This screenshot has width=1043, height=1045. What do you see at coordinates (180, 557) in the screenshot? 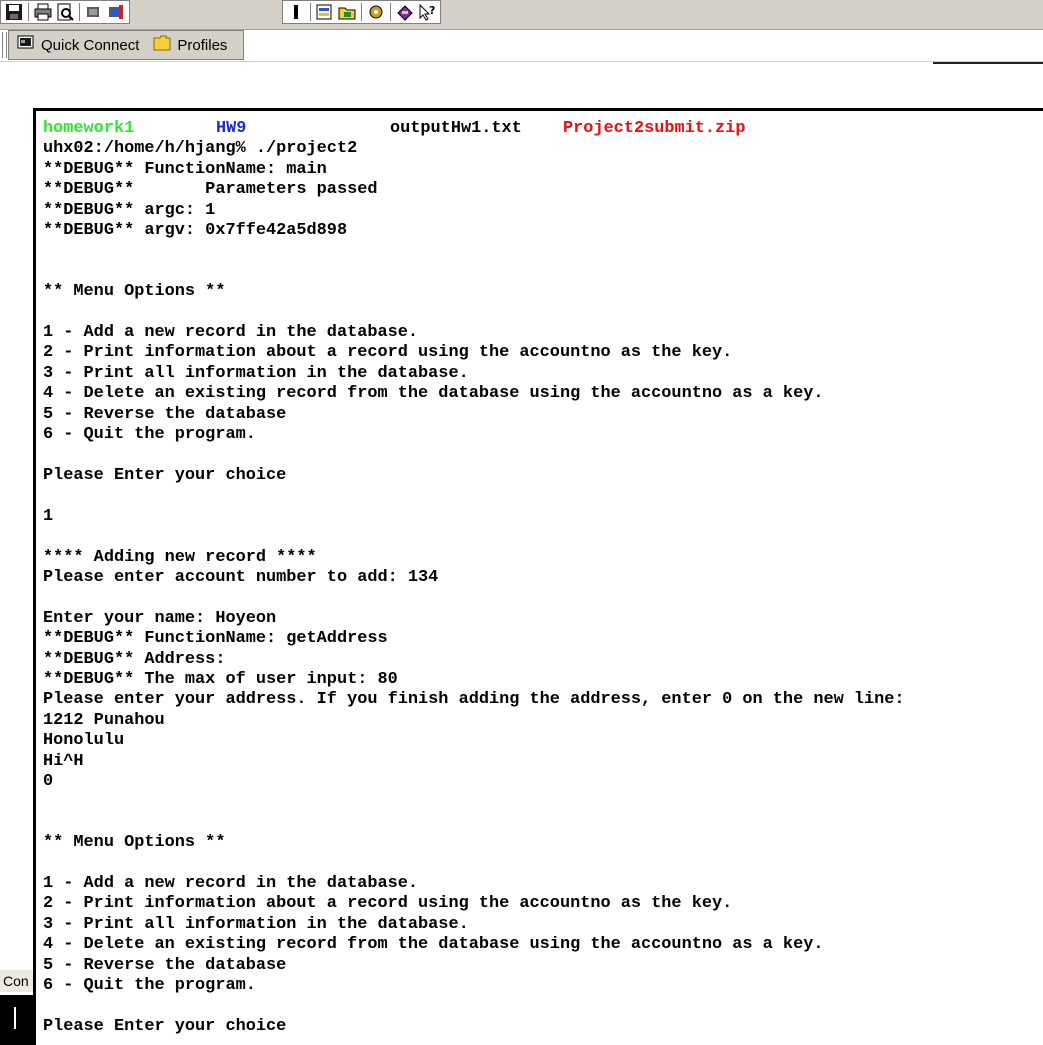
I see `terminal-line: **** Adding new record ****` at bounding box center [180, 557].